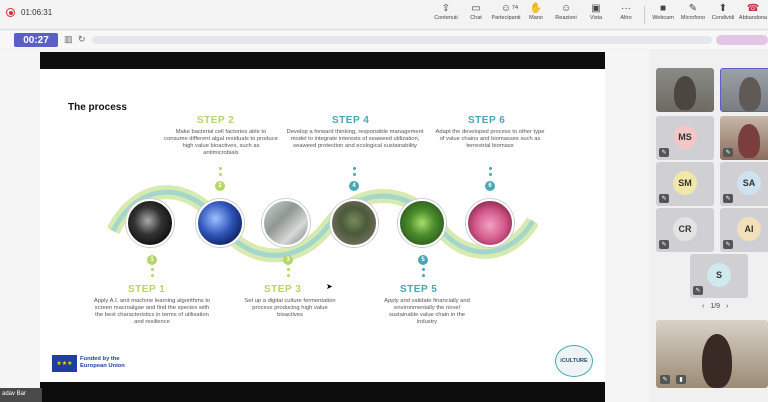 The width and height of the screenshot is (768, 402). What do you see at coordinates (742, 40) in the screenshot?
I see `address-bar-highlight` at bounding box center [742, 40].